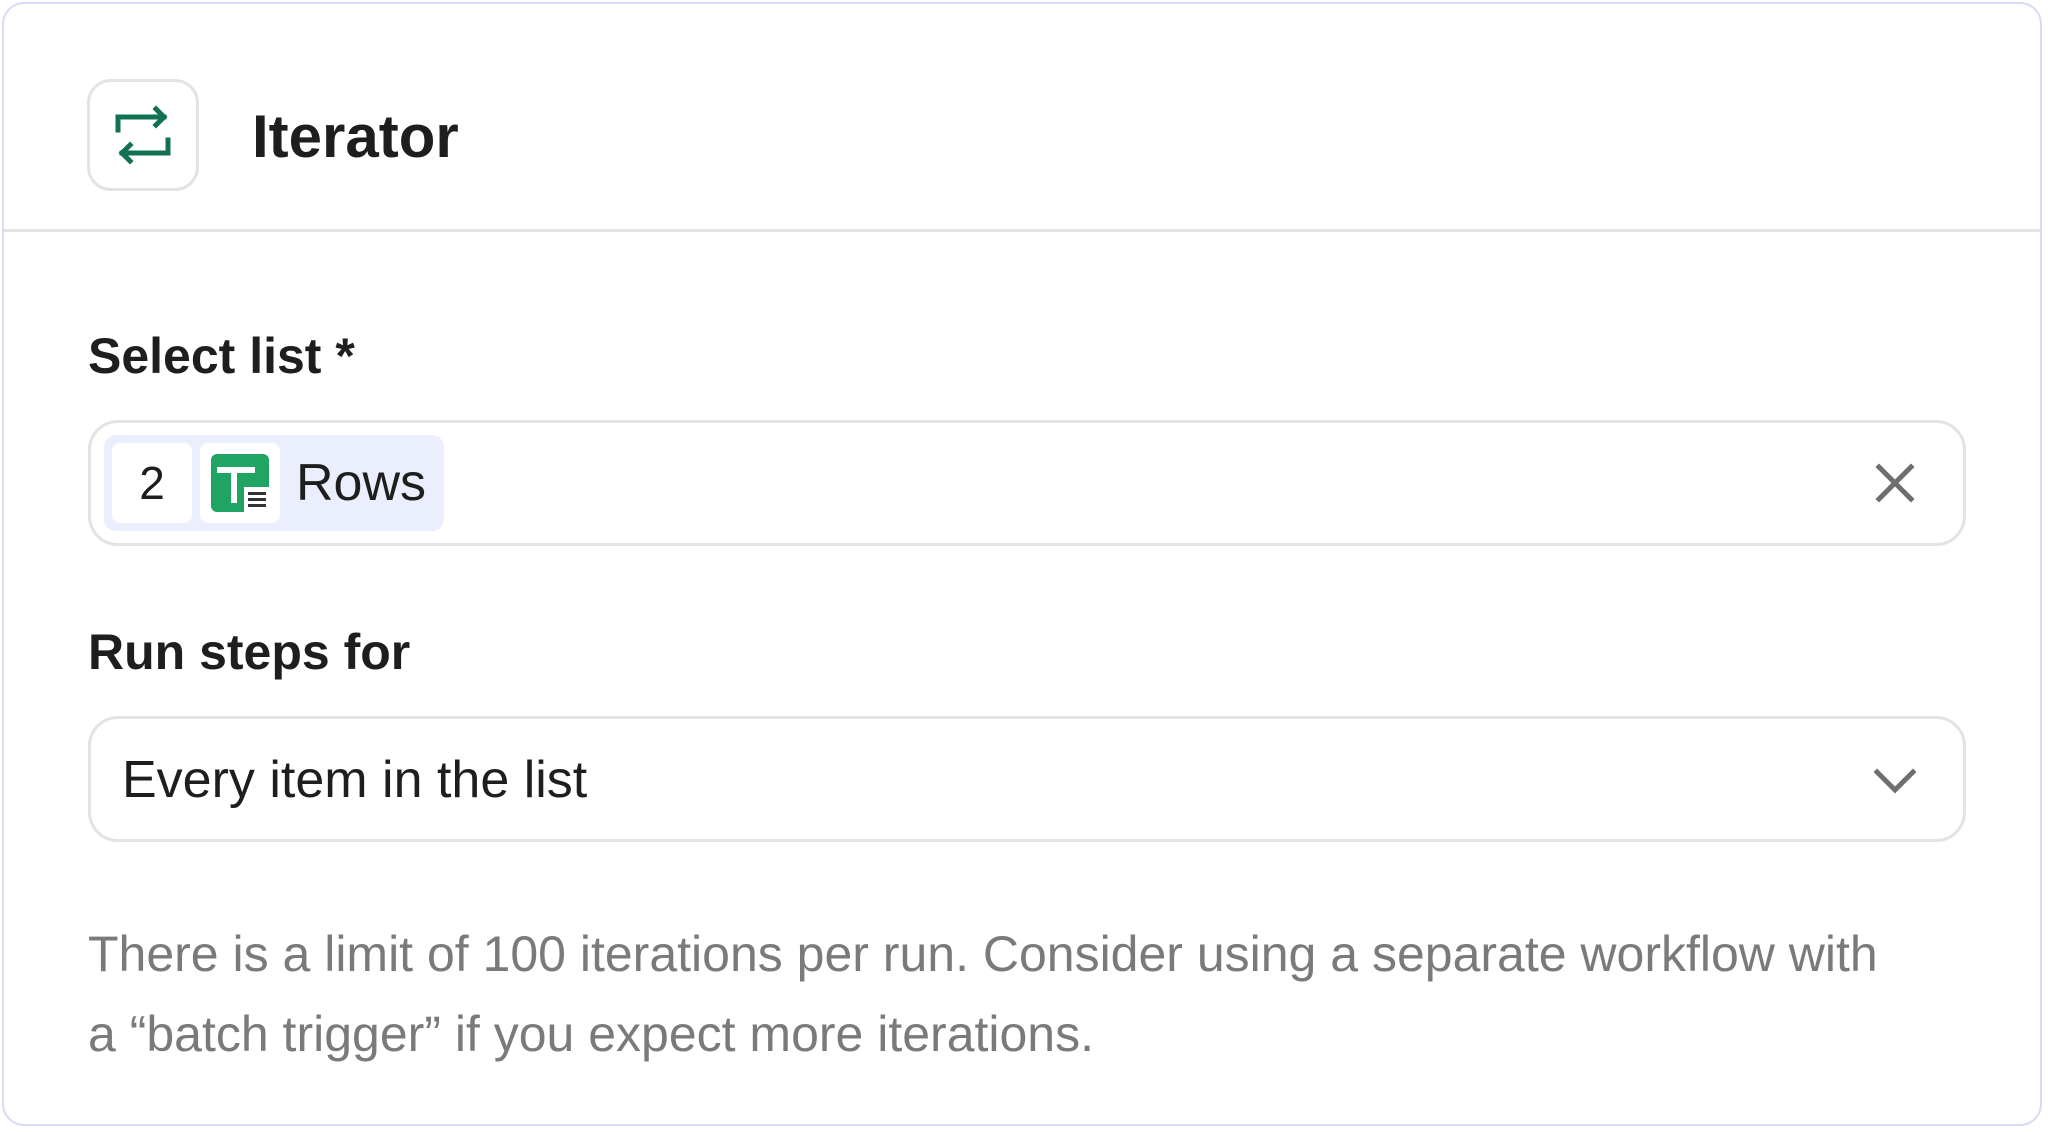 Image resolution: width=2048 pixels, height=1132 pixels. What do you see at coordinates (355, 780) in the screenshot?
I see `run-steps-for-value: Every item in the list` at bounding box center [355, 780].